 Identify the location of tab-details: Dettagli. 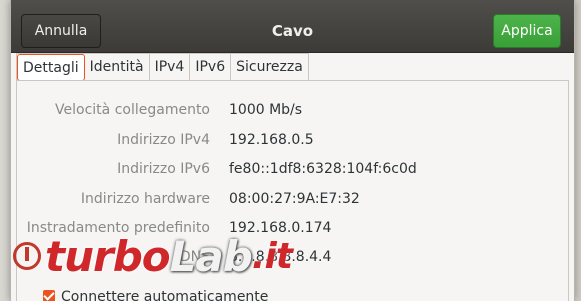
(51, 67).